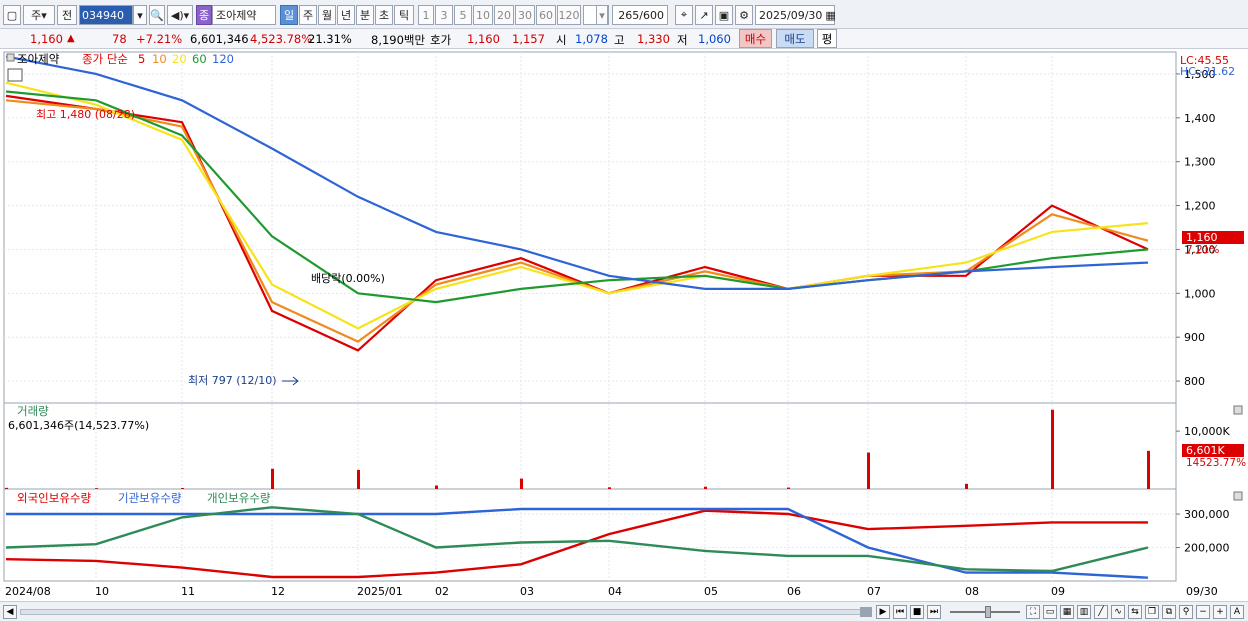 This screenshot has width=1248, height=621. What do you see at coordinates (483, 15) in the screenshot?
I see `minute-10: 10` at bounding box center [483, 15].